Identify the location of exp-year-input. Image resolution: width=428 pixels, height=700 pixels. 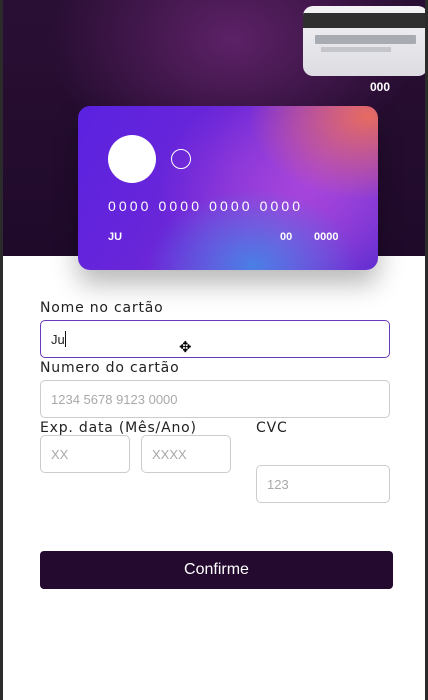
(186, 454).